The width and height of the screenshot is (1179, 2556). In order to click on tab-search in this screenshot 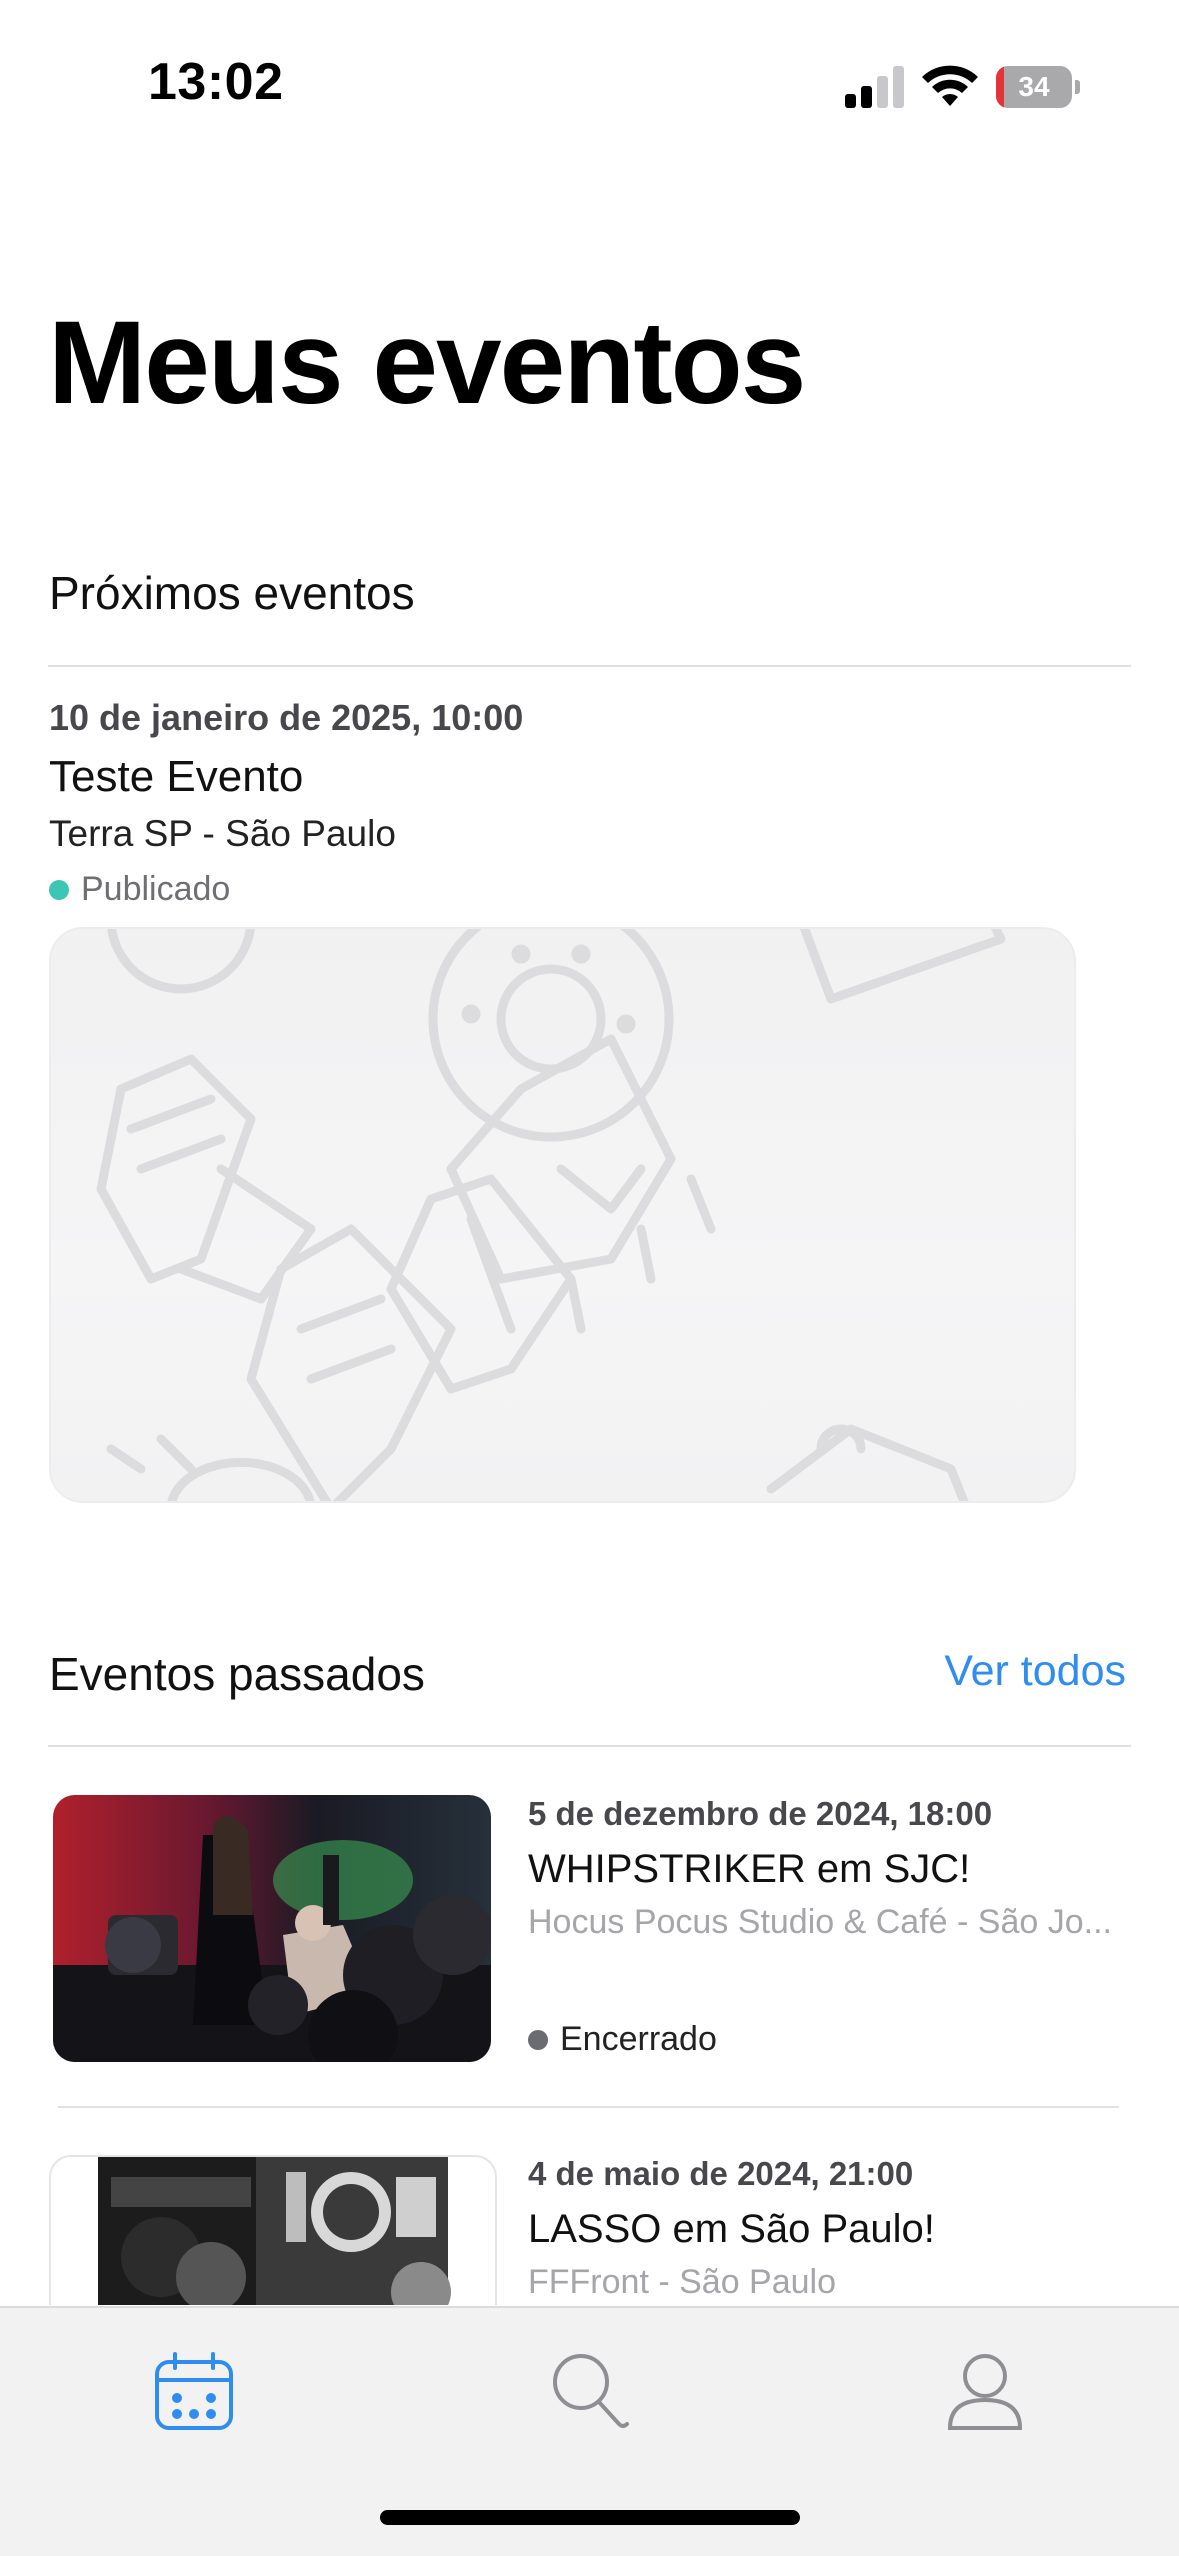, I will do `click(590, 2393)`.